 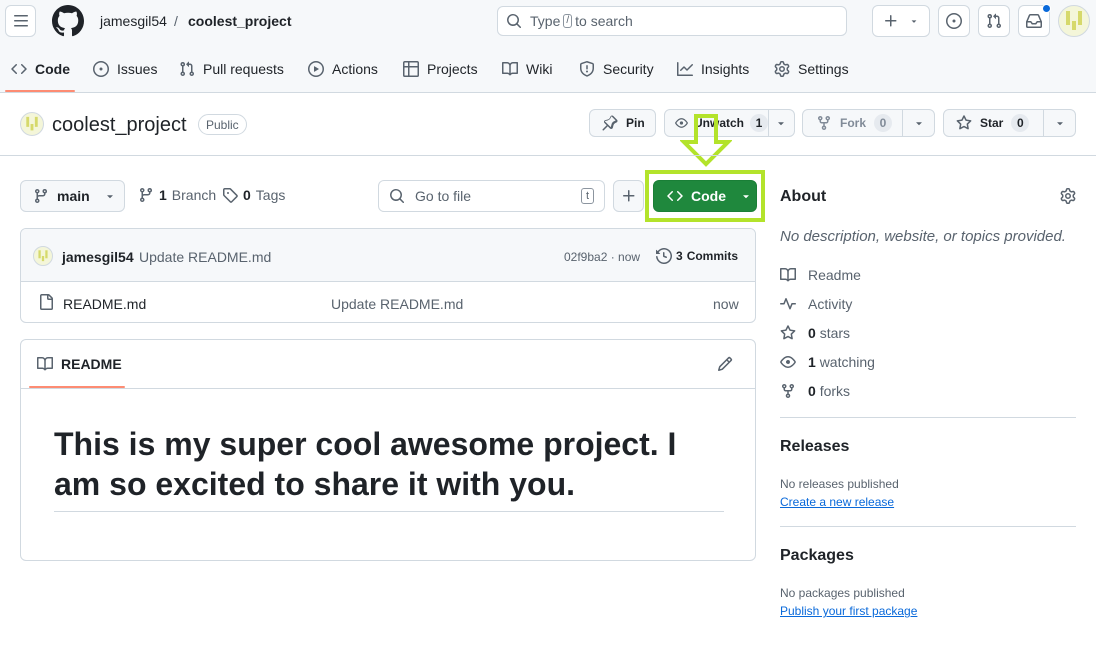 I want to click on readme-heading-rule, so click(x=389, y=511).